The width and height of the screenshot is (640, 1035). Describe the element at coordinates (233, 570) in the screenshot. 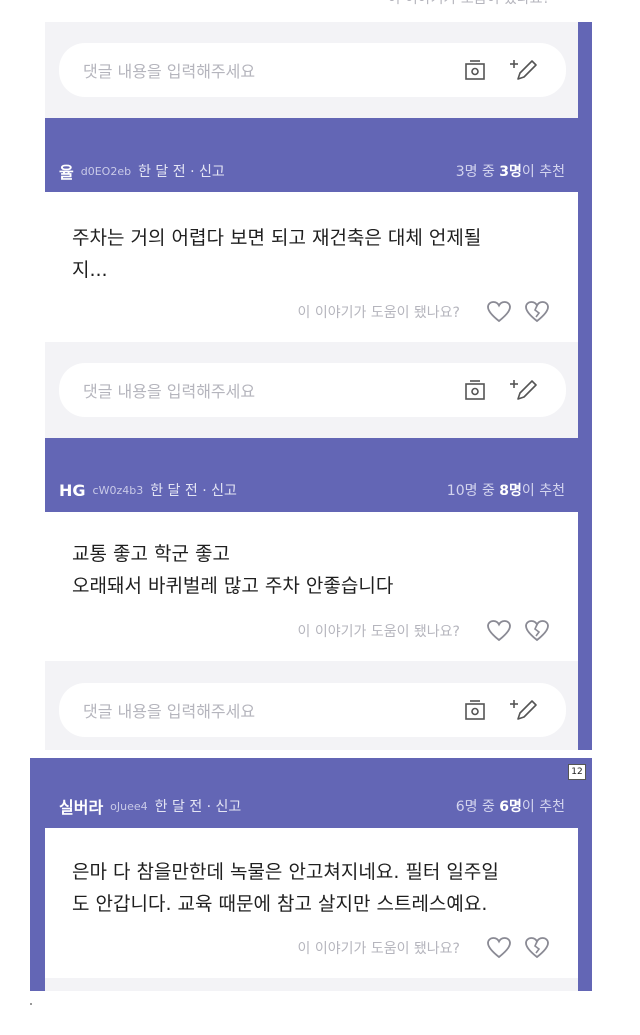

I see `review-text: 교통 좋고 학군 좋고 오래돼서 바퀴벌레 많고 주차 안좋습니다` at that location.